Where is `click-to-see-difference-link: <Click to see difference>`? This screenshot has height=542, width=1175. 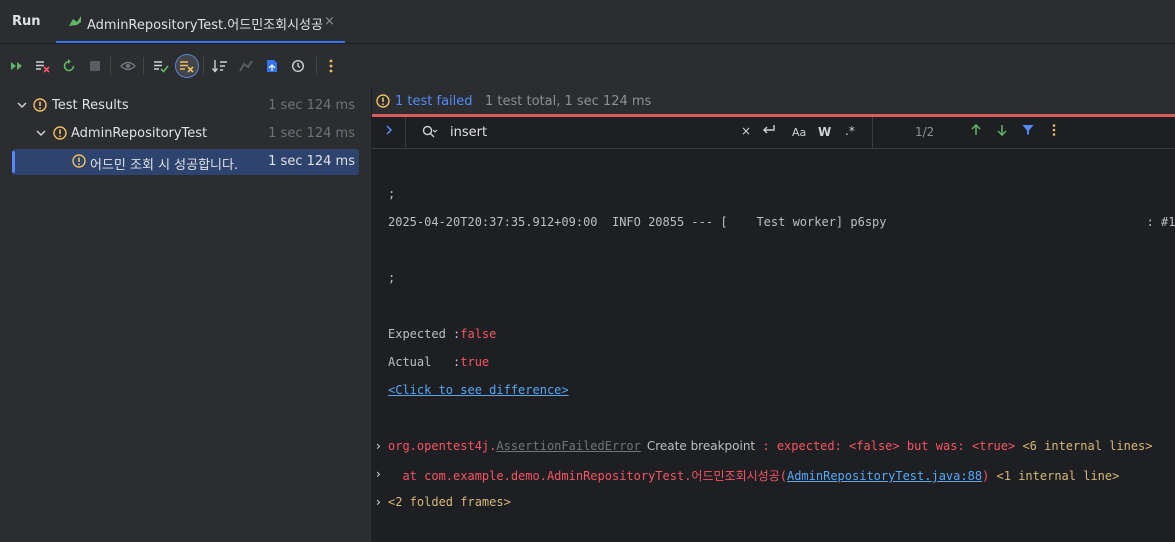
click-to-see-difference-link: <Click to see difference> is located at coordinates (478, 390).